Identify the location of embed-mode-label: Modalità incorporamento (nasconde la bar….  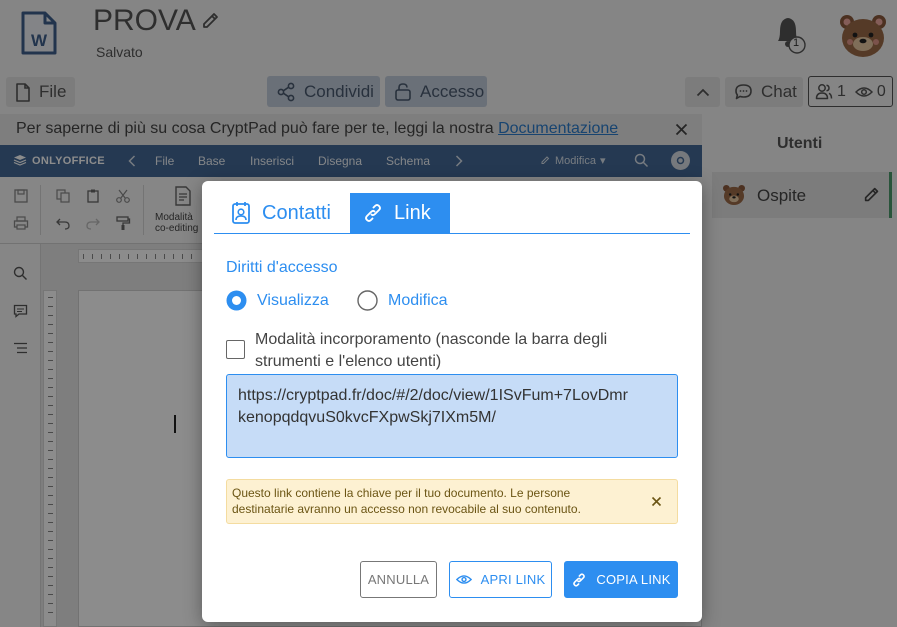
(431, 351).